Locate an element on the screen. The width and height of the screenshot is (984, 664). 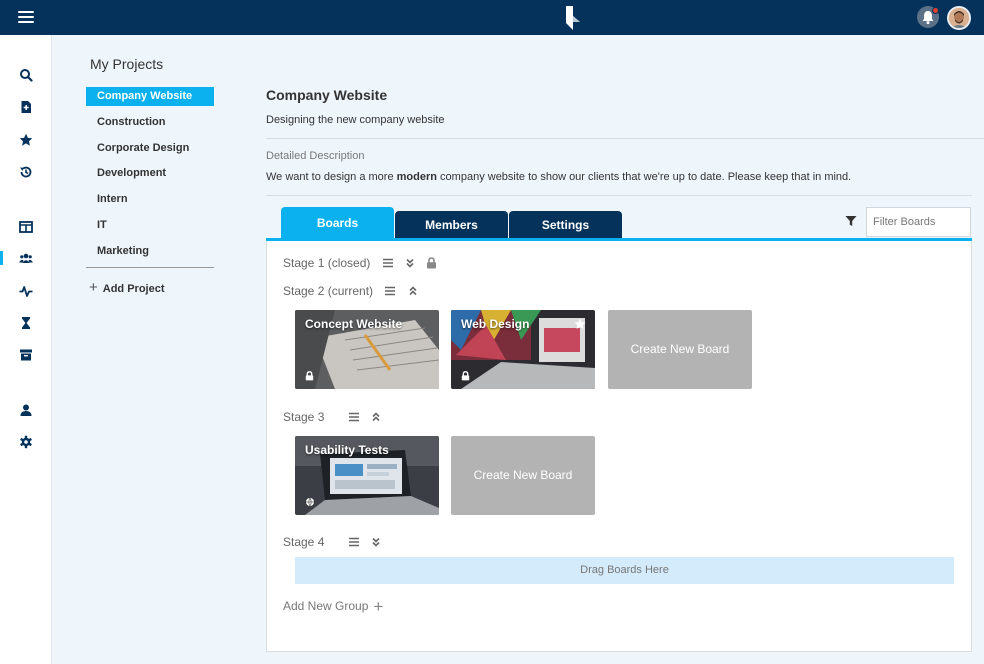
stage-2-header: Stage 2 (current) is located at coordinates (350, 291).